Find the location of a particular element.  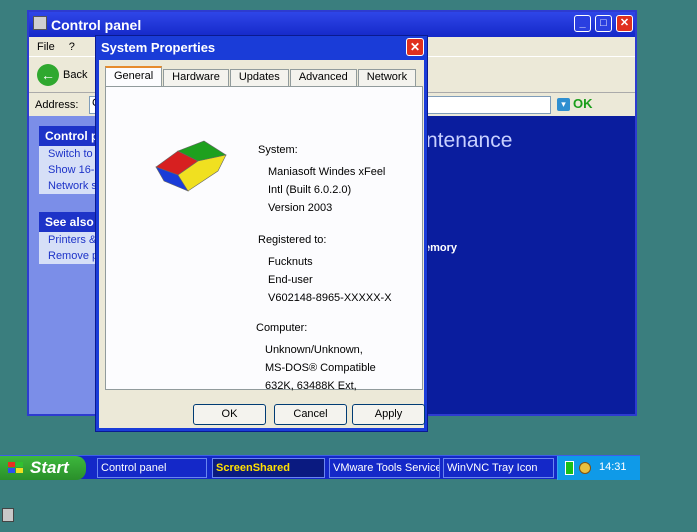

system-line: Maniasoft Windes xFeel is located at coordinates (327, 172).